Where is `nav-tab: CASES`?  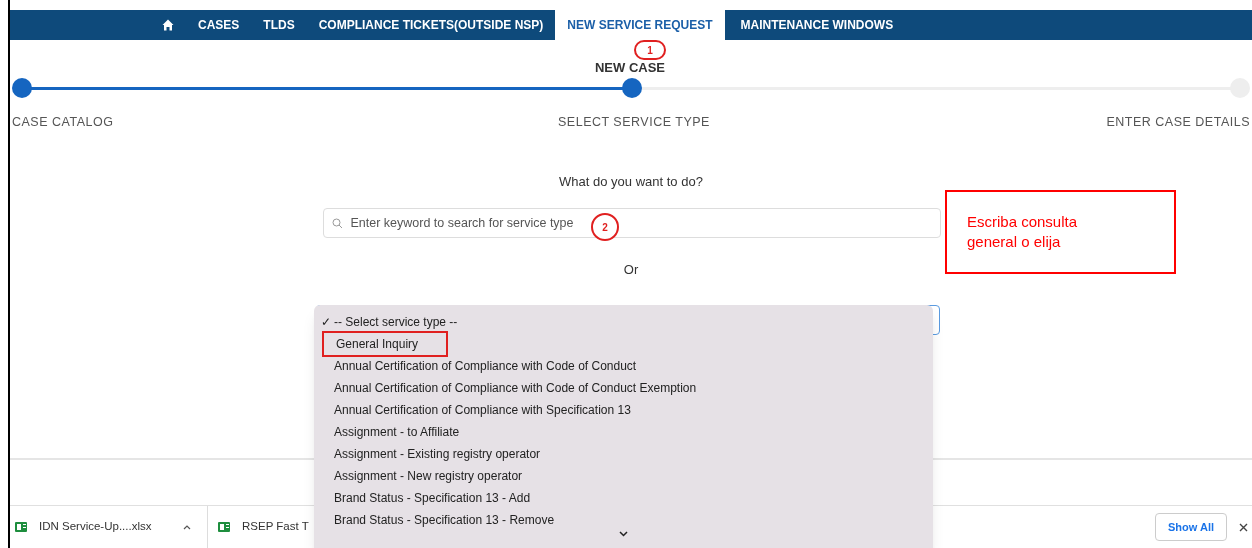 nav-tab: CASES is located at coordinates (219, 25).